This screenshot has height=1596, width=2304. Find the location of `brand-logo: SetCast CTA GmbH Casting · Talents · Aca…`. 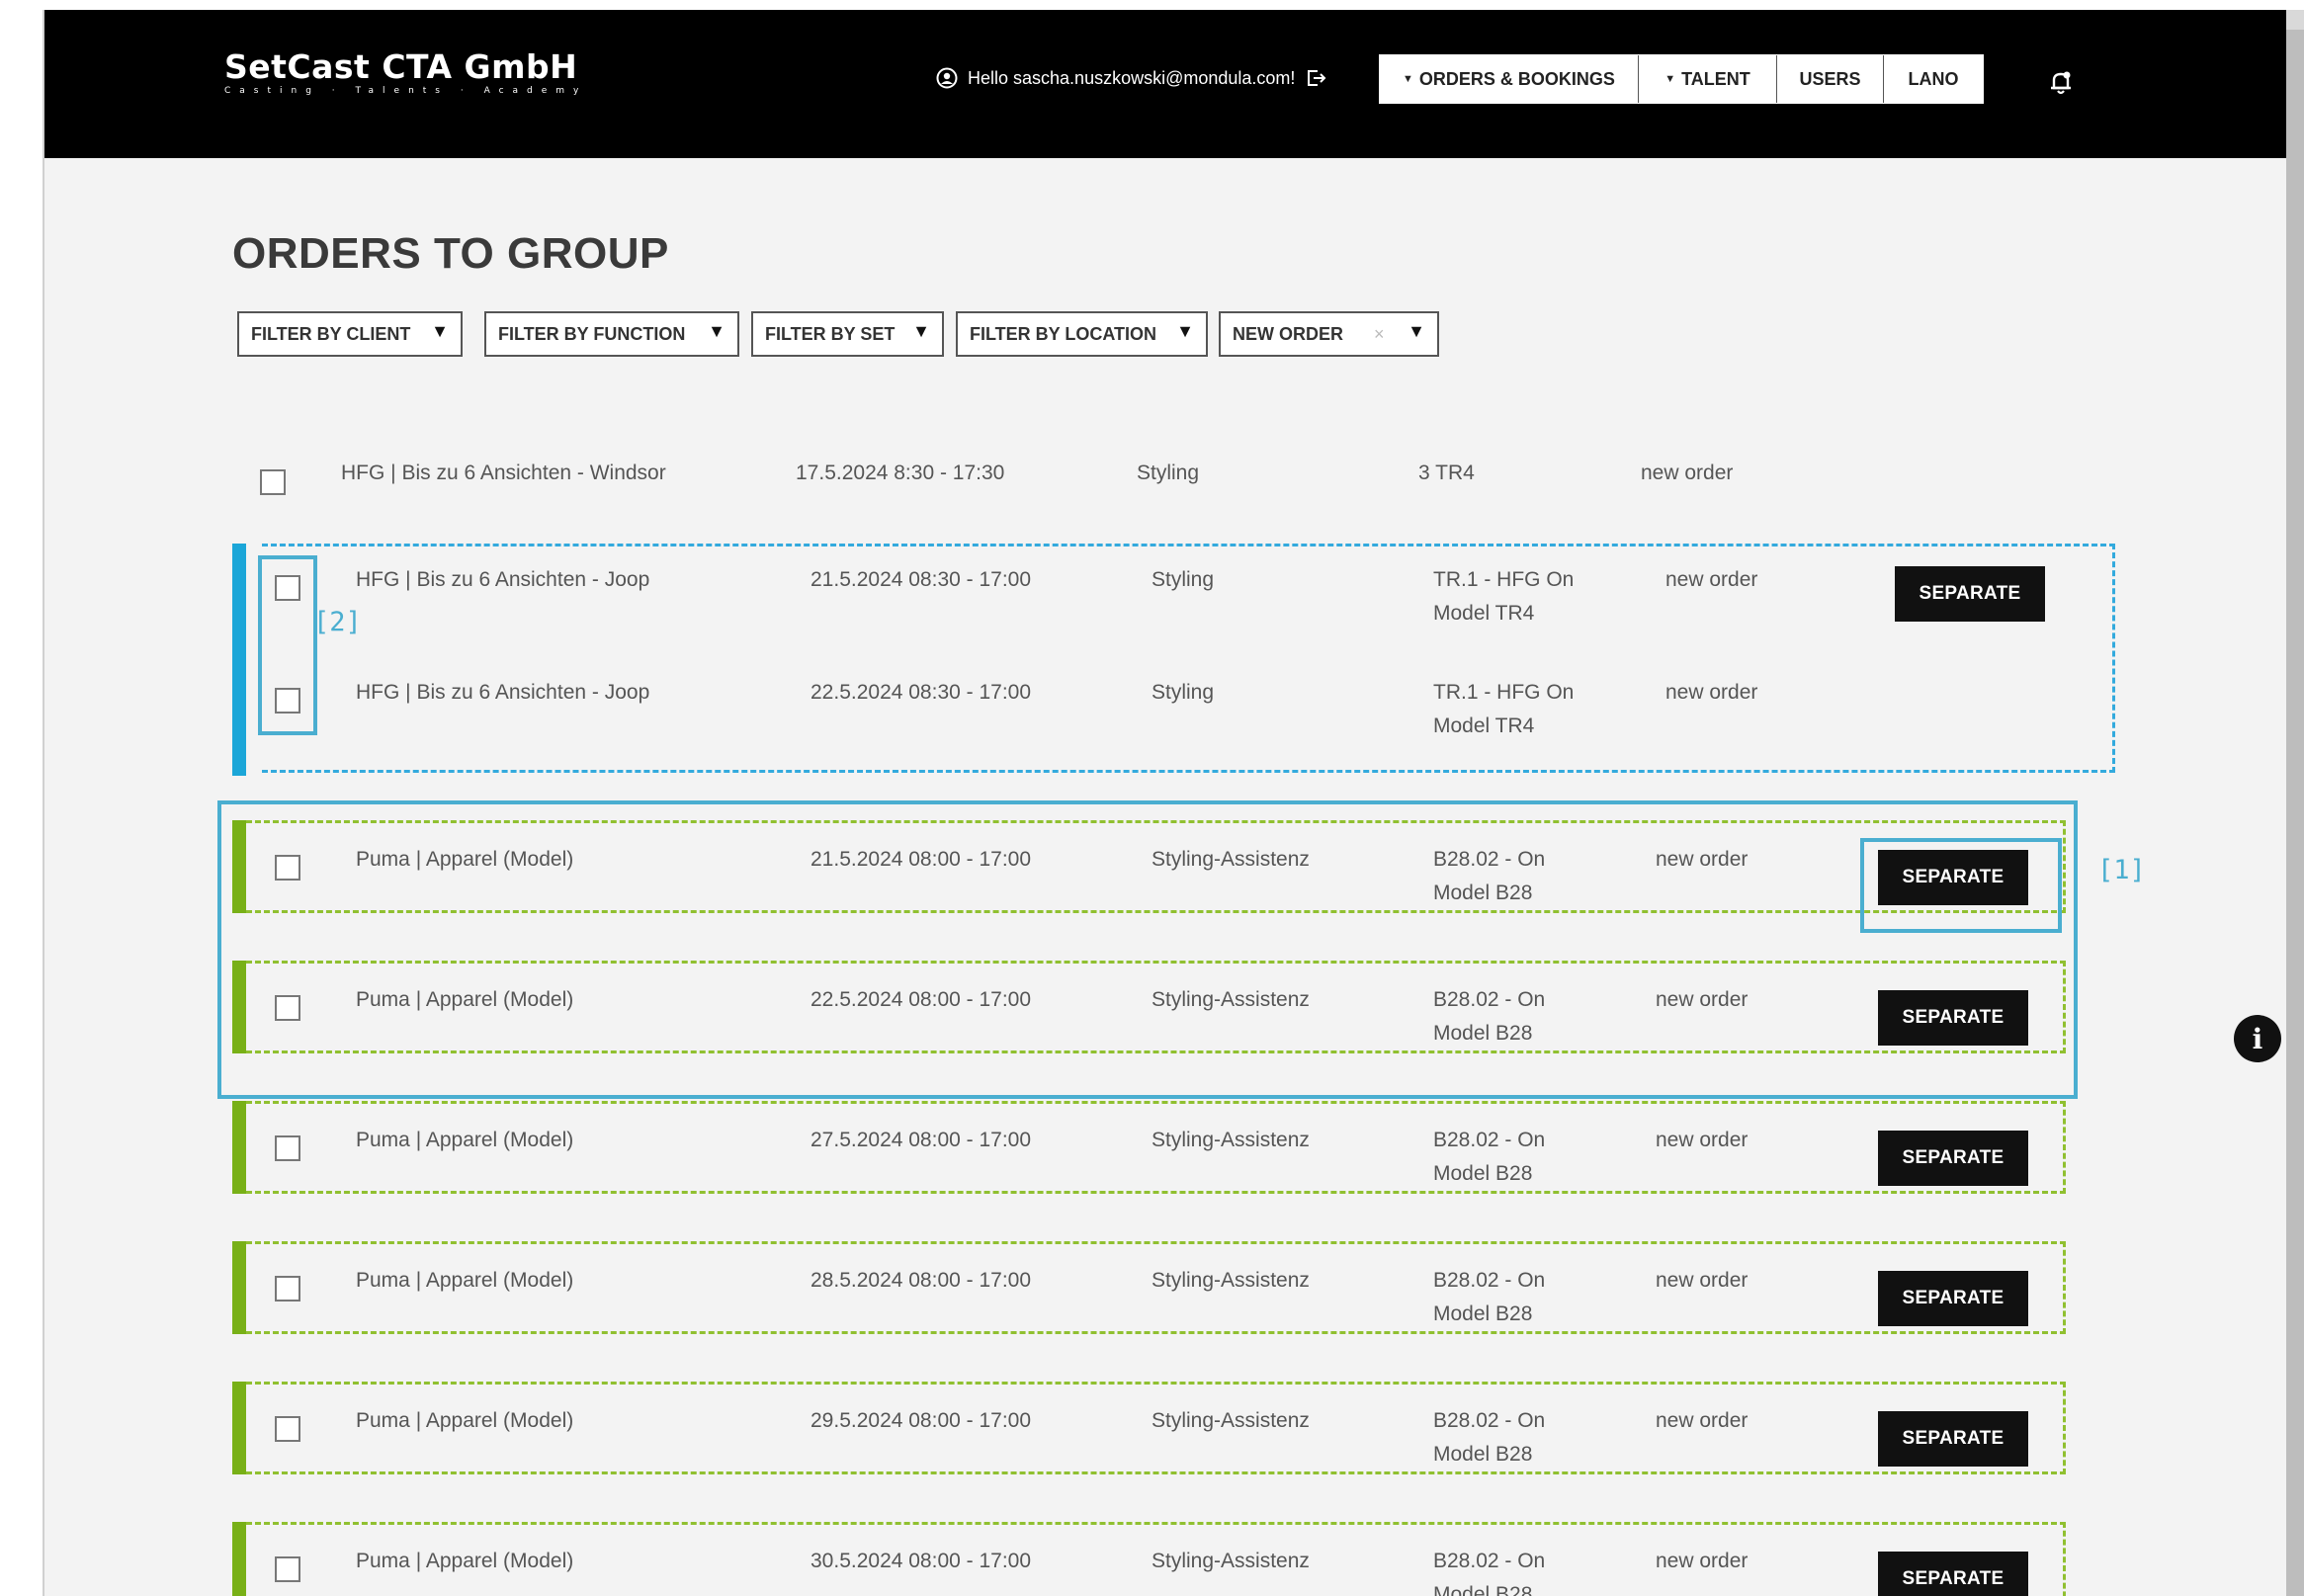

brand-logo: SetCast CTA GmbH Casting · Talents · Aca… is located at coordinates (406, 72).